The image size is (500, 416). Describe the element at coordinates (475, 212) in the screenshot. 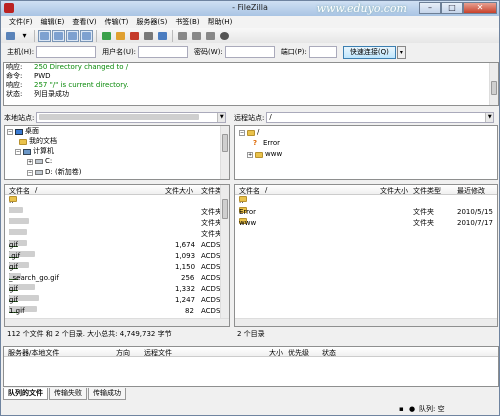

I see `file-modified: 2010/5/15` at that location.